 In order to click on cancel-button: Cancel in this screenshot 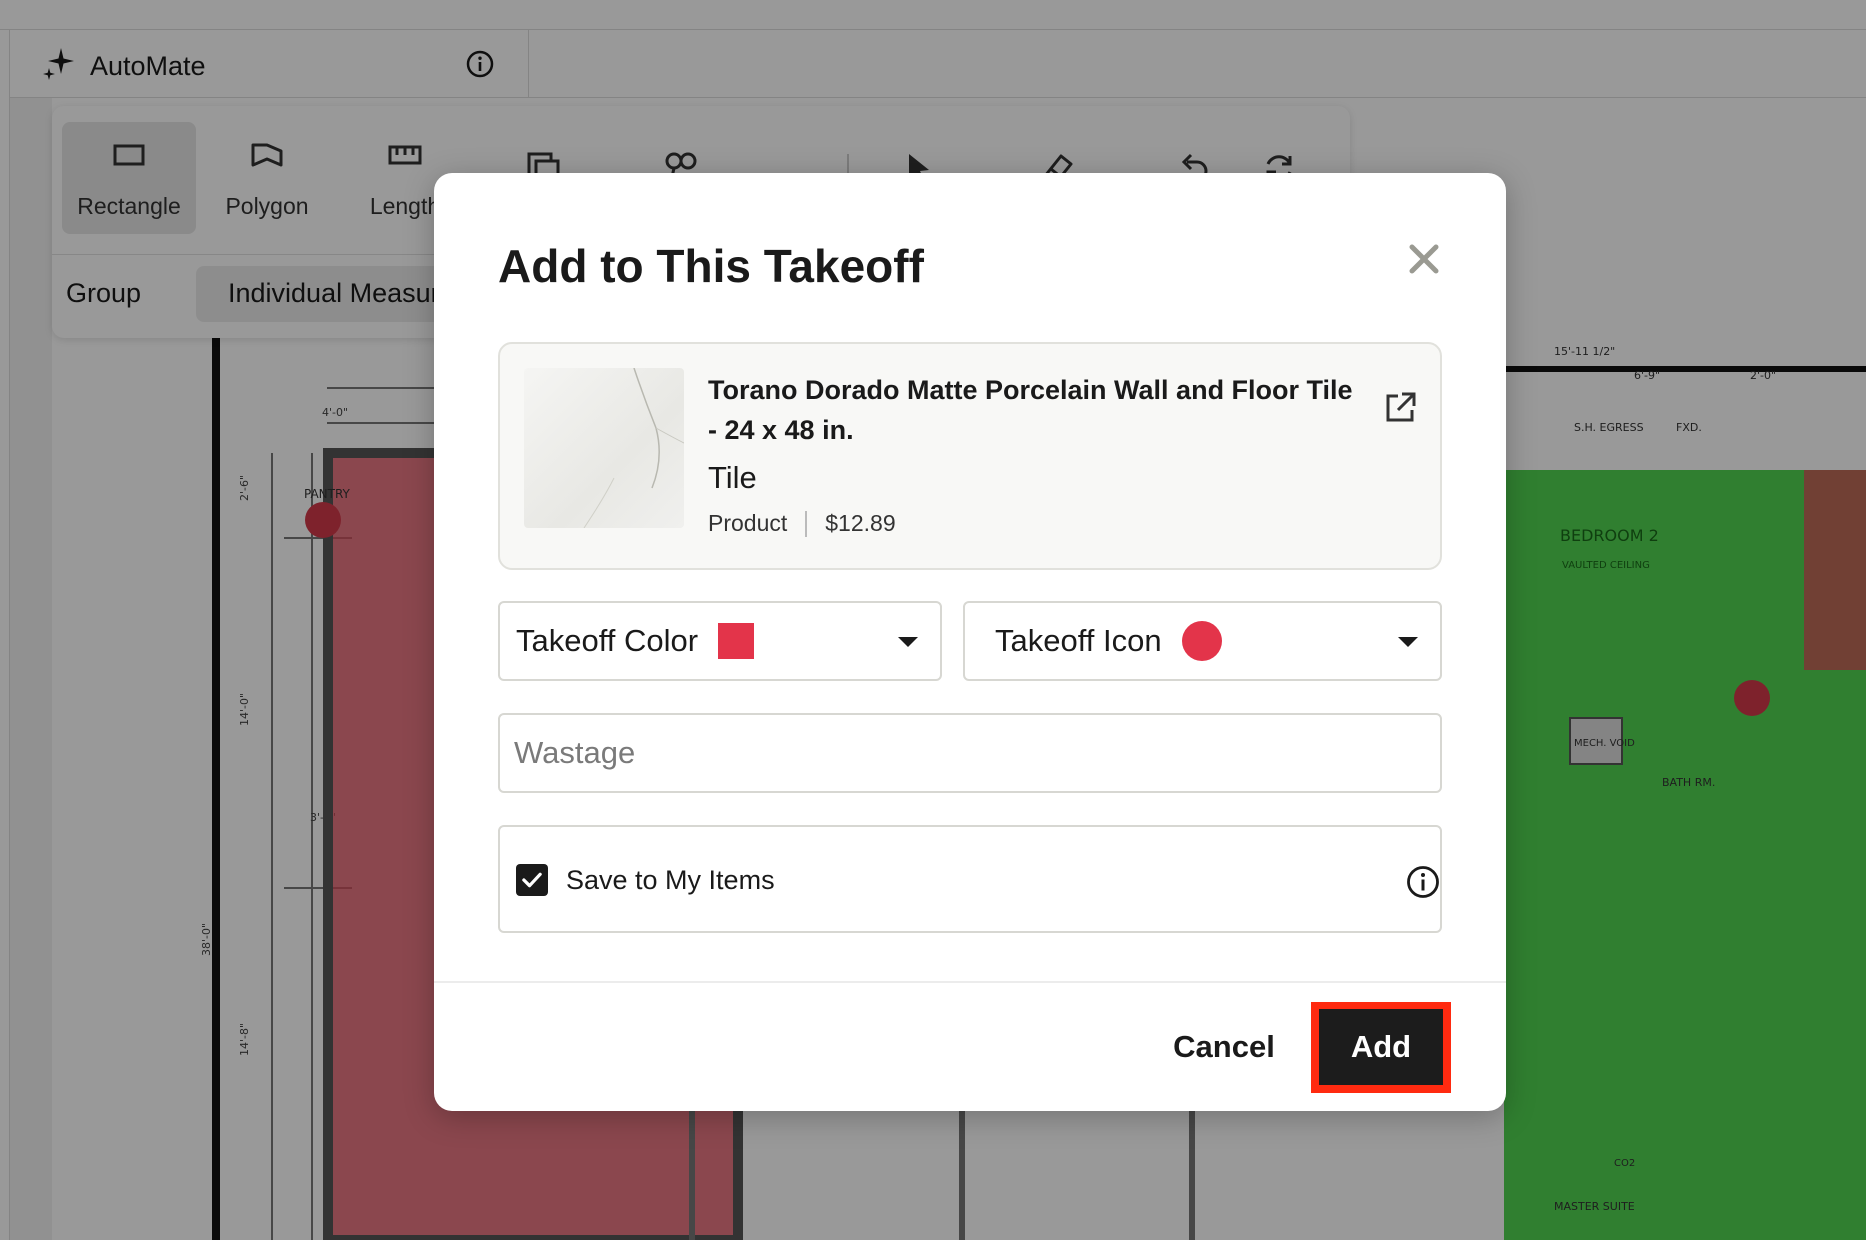, I will do `click(1224, 1047)`.